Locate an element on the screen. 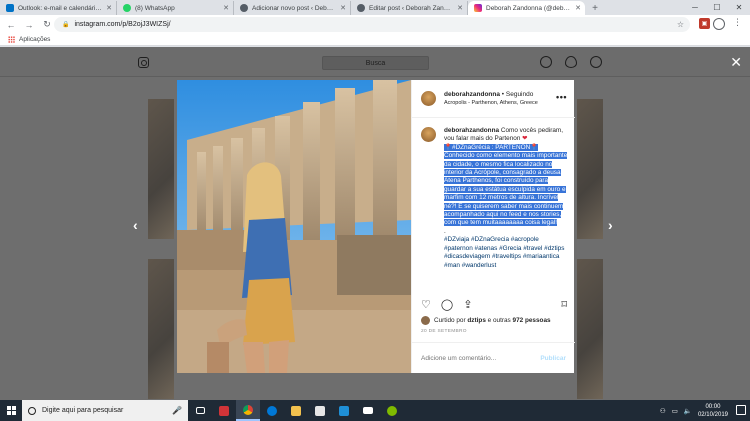 The height and width of the screenshot is (421, 750). network-icon: ▭ is located at coordinates (675, 411).